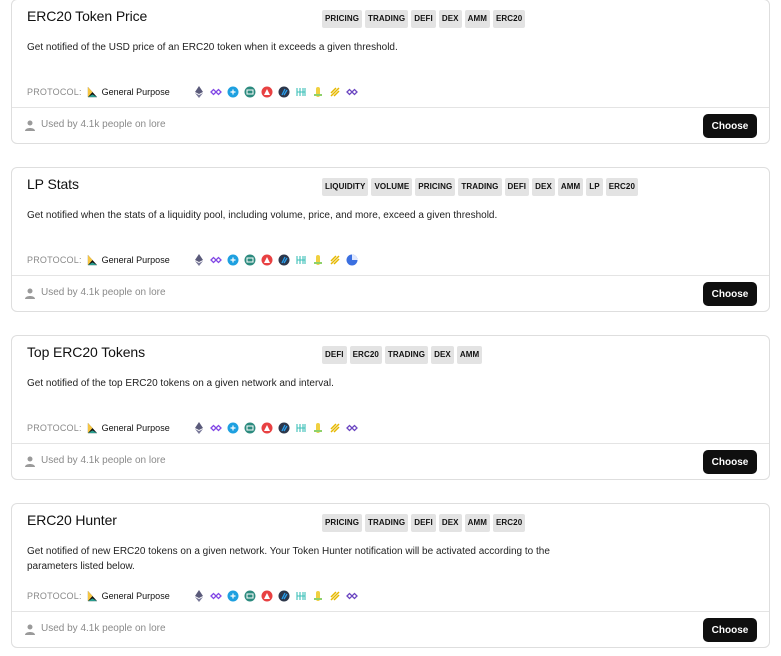  Describe the element at coordinates (72, 520) in the screenshot. I see `card-title: ERC20 Hunter` at that location.